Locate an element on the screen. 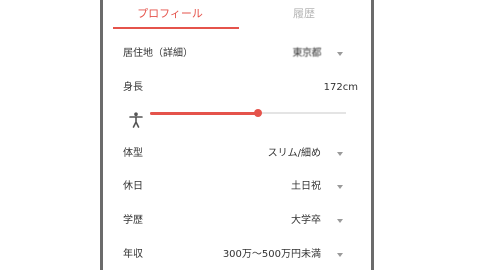 The height and width of the screenshot is (270, 480). education-value: 大学卒 is located at coordinates (306, 220).